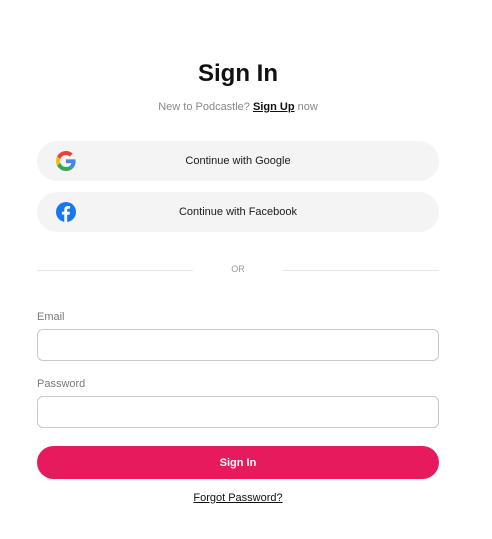  I want to click on divider-or-text: OR, so click(238, 269).